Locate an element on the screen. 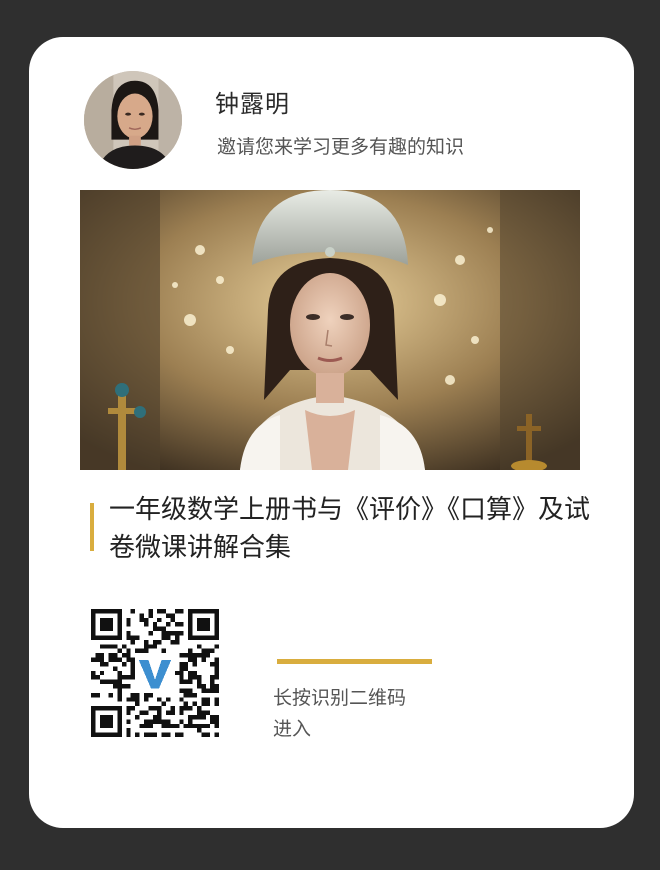 Image resolution: width=660 pixels, height=870 pixels. avatar is located at coordinates (133, 120).